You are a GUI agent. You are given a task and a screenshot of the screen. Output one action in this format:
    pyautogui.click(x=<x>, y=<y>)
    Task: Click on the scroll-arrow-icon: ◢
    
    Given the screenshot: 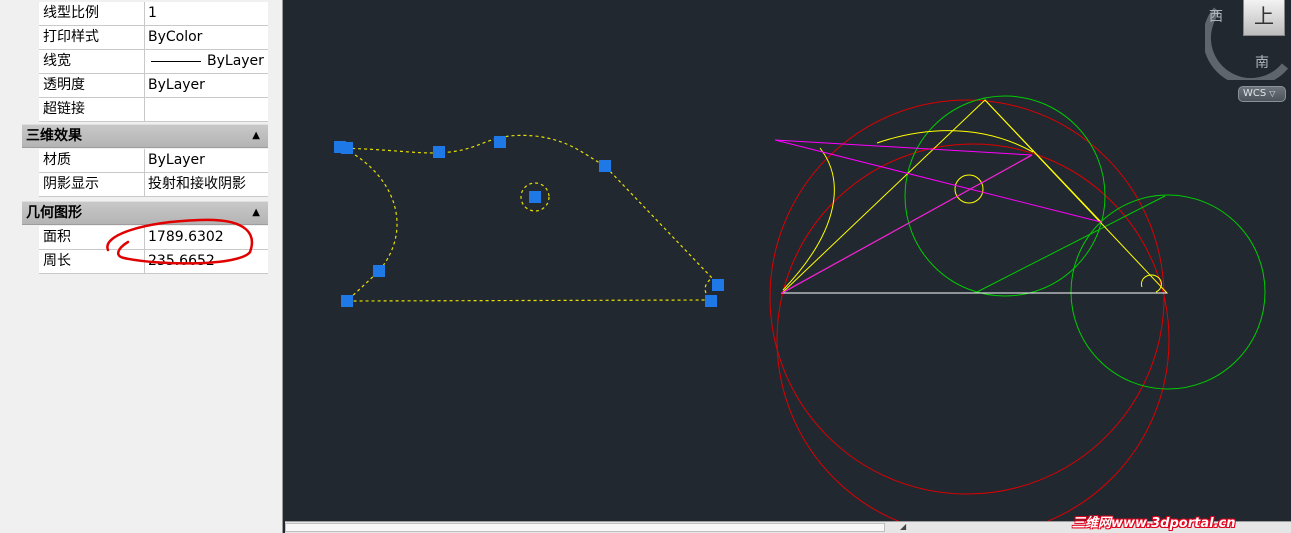 What is the action you would take?
    pyautogui.click(x=903, y=527)
    